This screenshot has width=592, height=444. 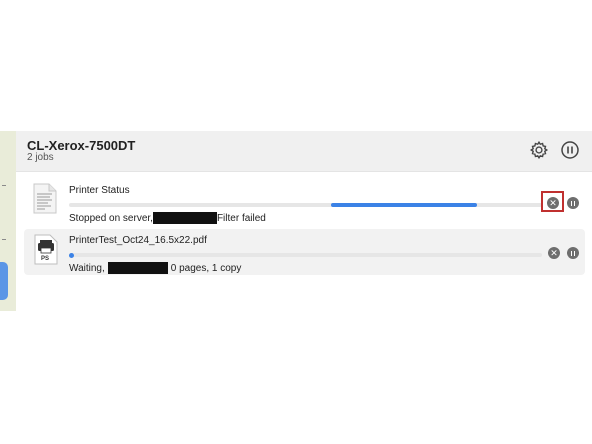 What do you see at coordinates (45, 198) in the screenshot?
I see `document-icon` at bounding box center [45, 198].